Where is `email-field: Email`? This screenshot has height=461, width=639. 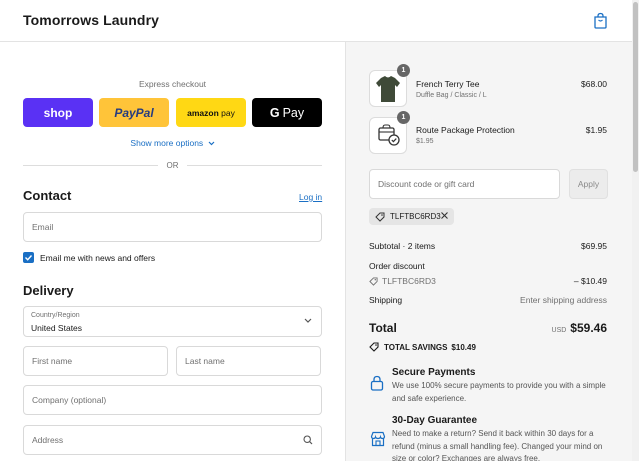
email-field: Email is located at coordinates (172, 227).